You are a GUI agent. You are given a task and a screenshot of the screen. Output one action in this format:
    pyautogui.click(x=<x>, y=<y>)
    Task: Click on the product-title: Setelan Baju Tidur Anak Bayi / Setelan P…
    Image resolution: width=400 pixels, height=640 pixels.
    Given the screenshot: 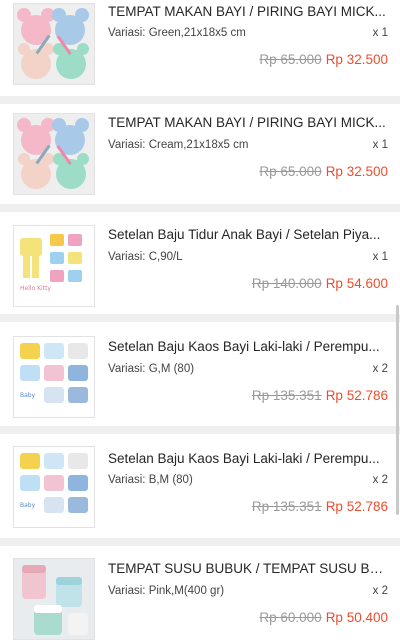 What is the action you would take?
    pyautogui.click(x=247, y=234)
    